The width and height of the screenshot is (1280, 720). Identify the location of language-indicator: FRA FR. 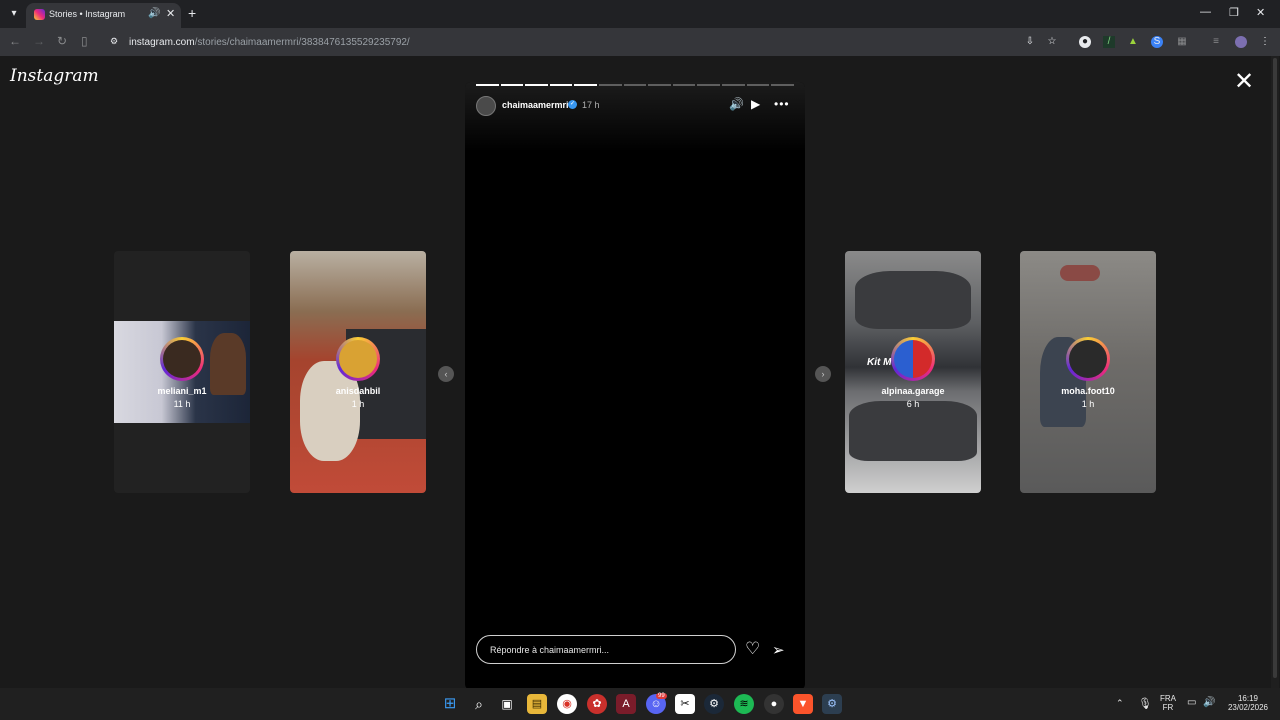
(1168, 703).